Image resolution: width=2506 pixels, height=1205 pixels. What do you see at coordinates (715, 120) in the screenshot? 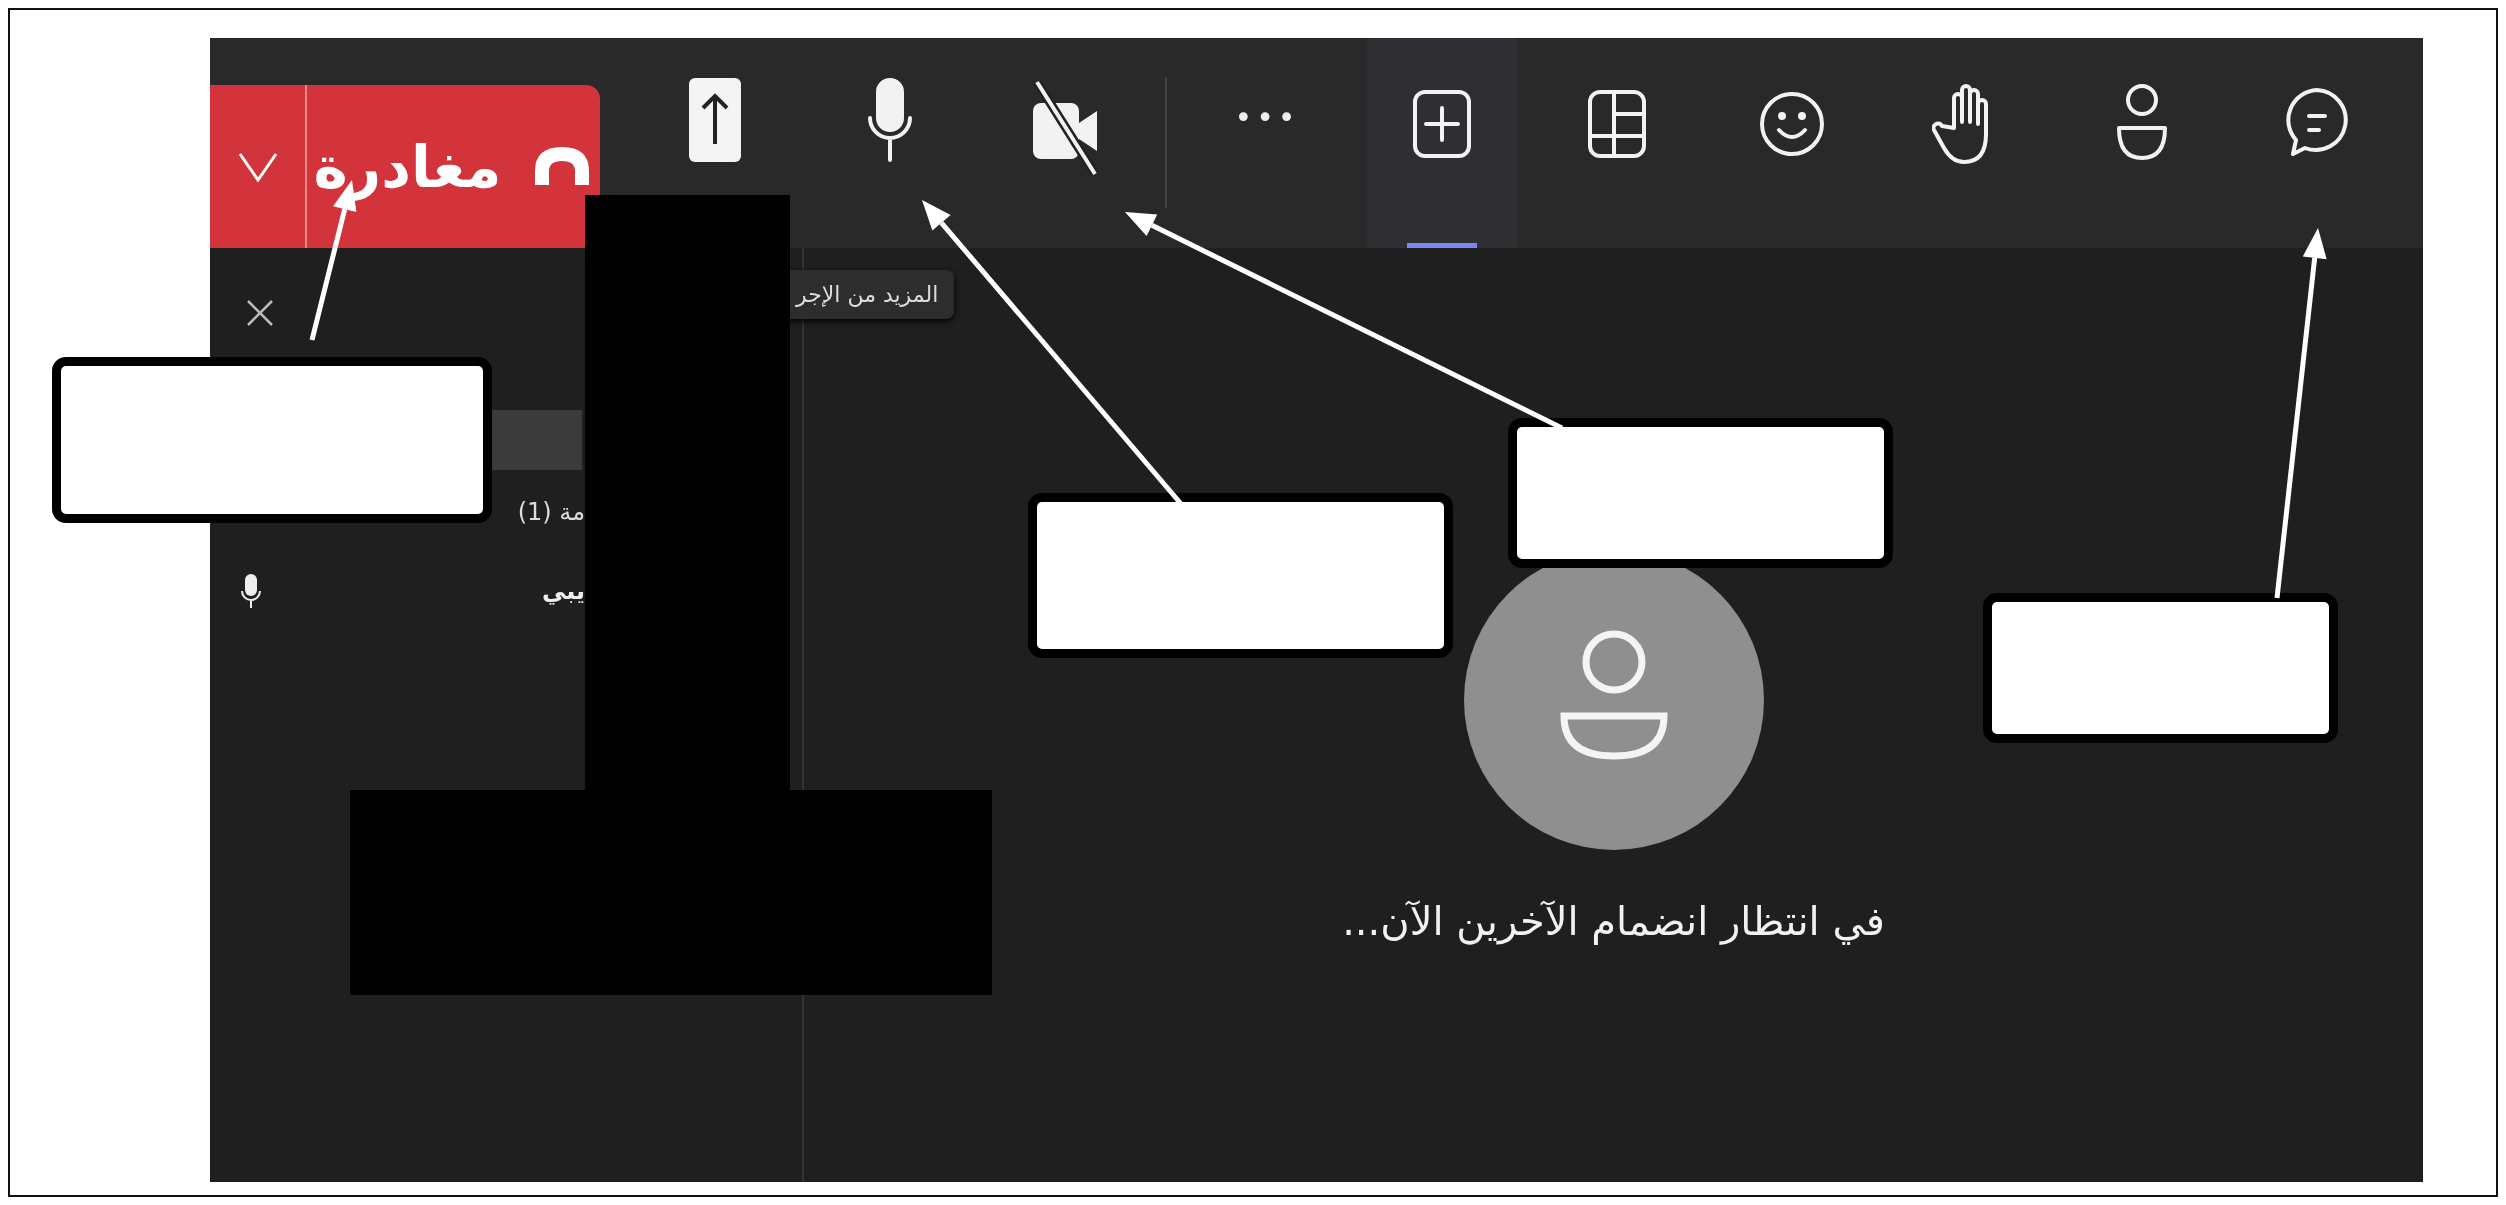
I see `share-screen-icon` at bounding box center [715, 120].